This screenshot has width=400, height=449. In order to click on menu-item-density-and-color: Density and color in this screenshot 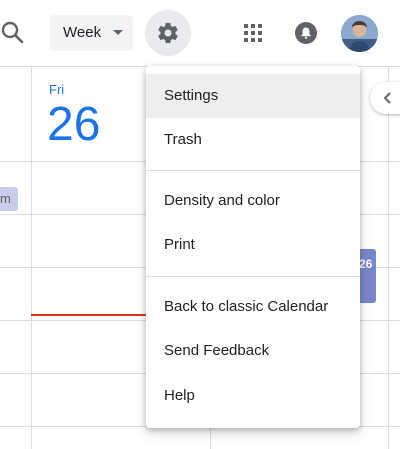, I will do `click(253, 201)`.